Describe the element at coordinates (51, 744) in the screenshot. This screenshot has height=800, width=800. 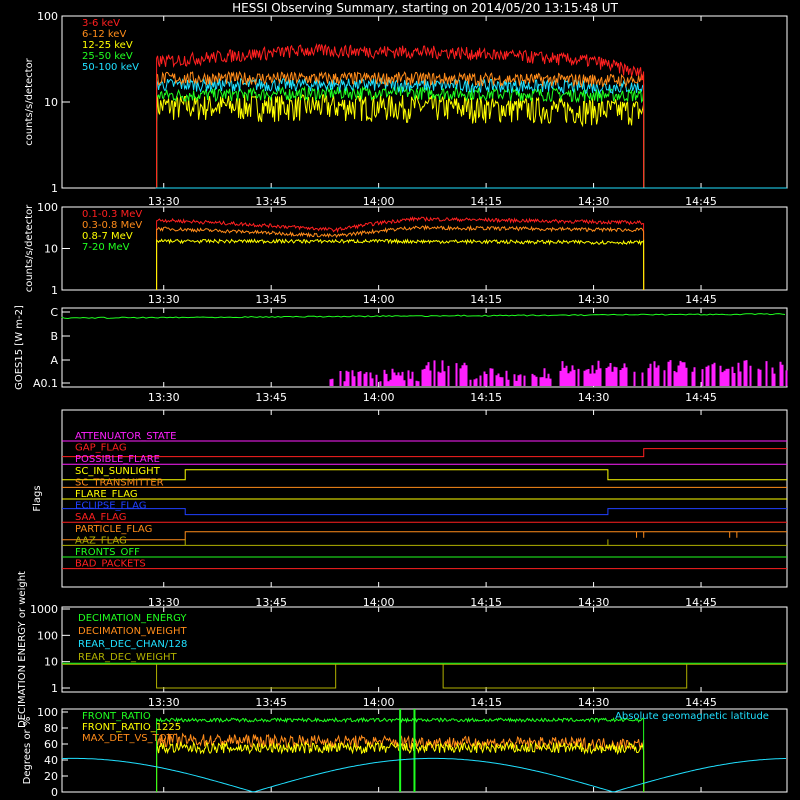
I see `panel-ratio-ylabel-3: 60` at that location.